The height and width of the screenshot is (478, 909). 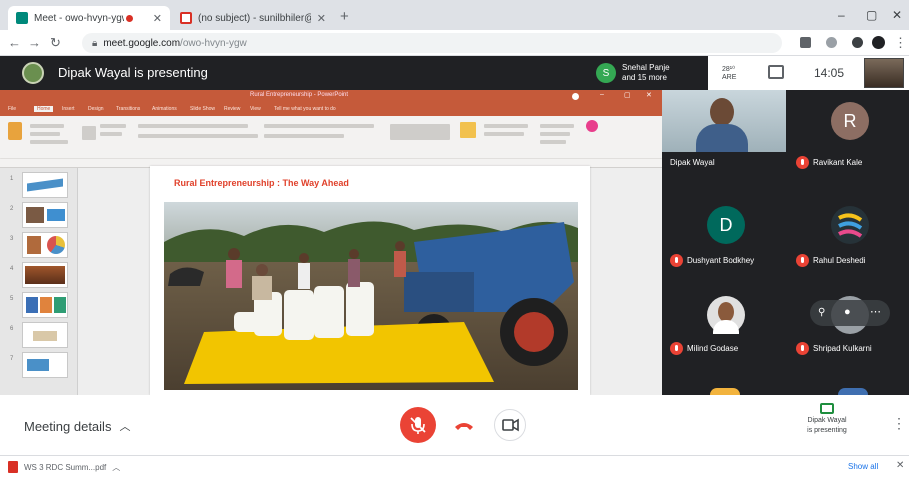 I want to click on unmute-mic-button, so click(x=418, y=425).